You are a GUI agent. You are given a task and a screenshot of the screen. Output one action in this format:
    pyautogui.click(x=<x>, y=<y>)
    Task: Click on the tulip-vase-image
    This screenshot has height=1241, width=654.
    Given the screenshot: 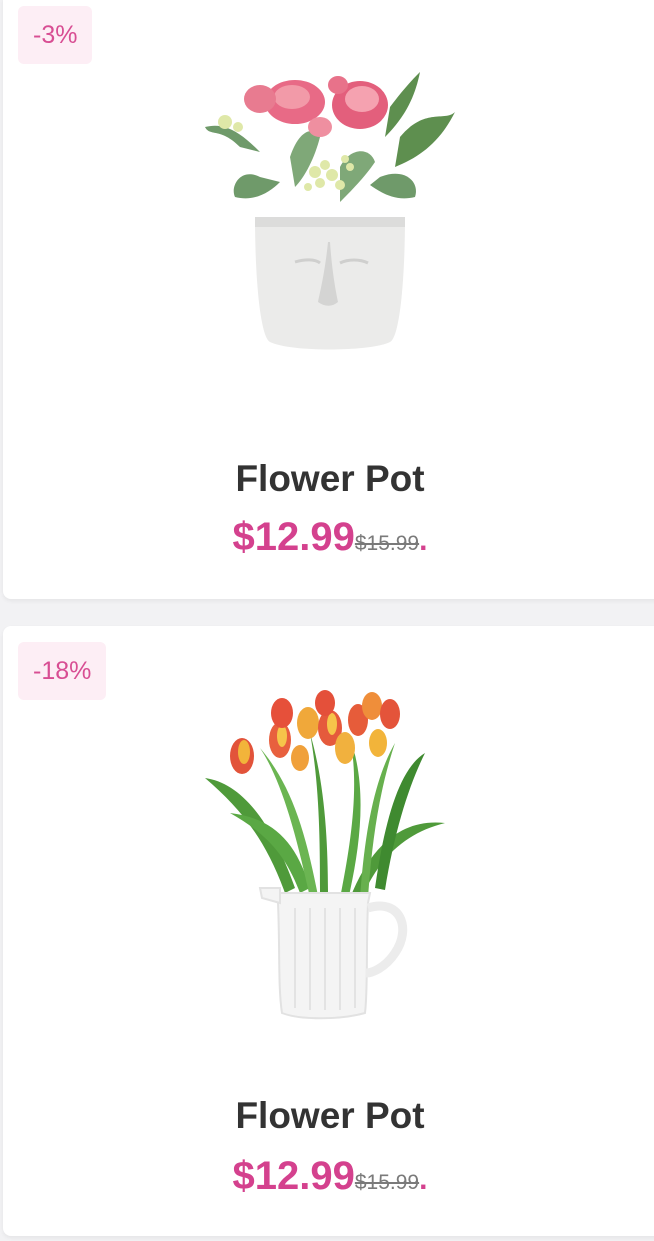 What is the action you would take?
    pyautogui.click(x=325, y=855)
    